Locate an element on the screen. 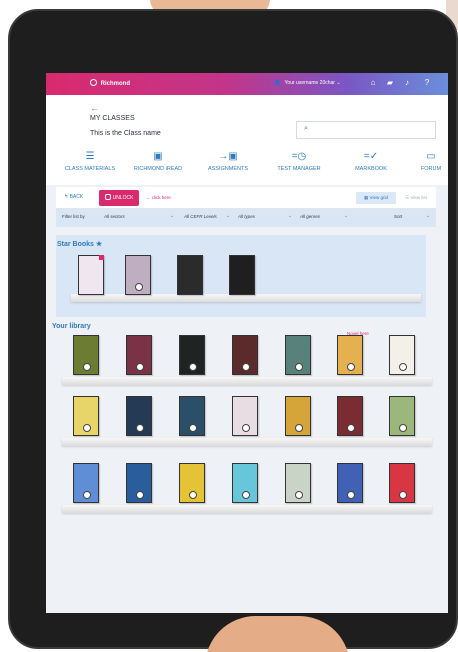 The height and width of the screenshot is (652, 458). view-list-button: ☰ View list is located at coordinates (416, 198).